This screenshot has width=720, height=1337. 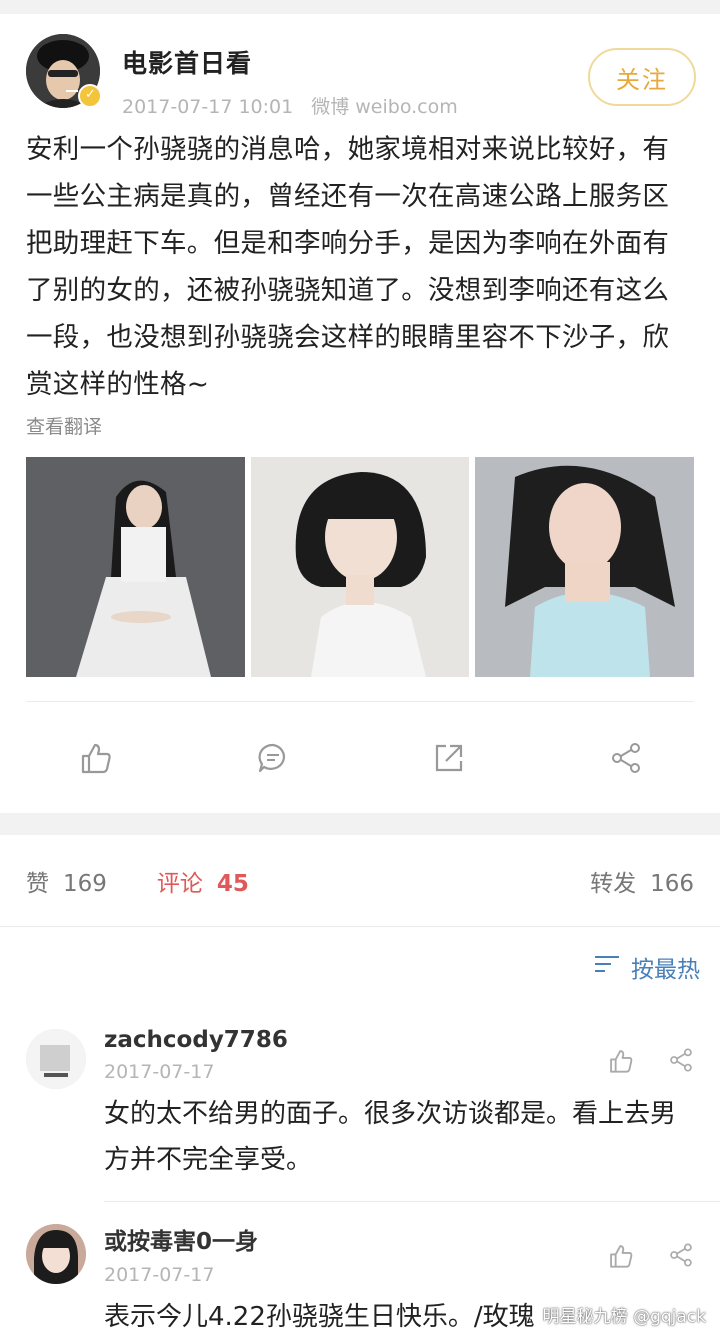 I want to click on repost-icon, so click(x=449, y=758).